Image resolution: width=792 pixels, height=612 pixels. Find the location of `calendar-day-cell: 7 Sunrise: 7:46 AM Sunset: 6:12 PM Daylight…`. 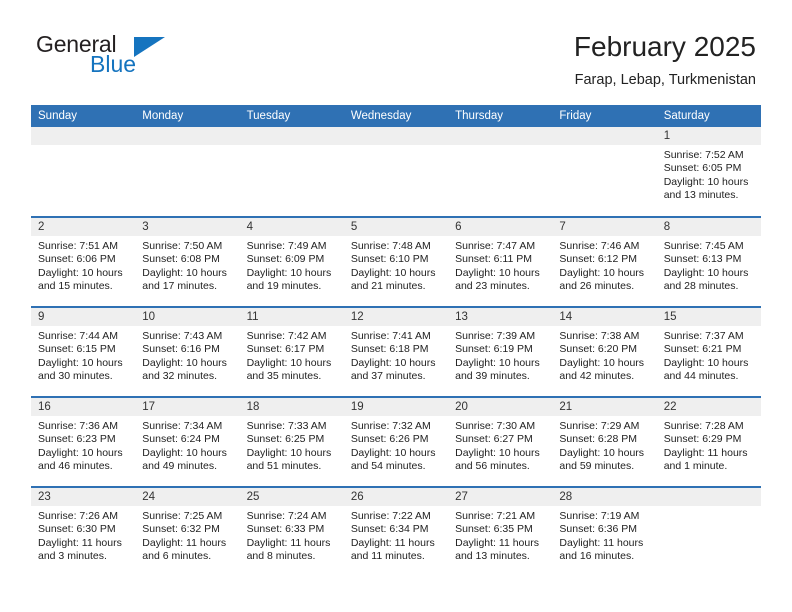

calendar-day-cell: 7 Sunrise: 7:46 AM Sunset: 6:12 PM Daylight… is located at coordinates (604, 261).